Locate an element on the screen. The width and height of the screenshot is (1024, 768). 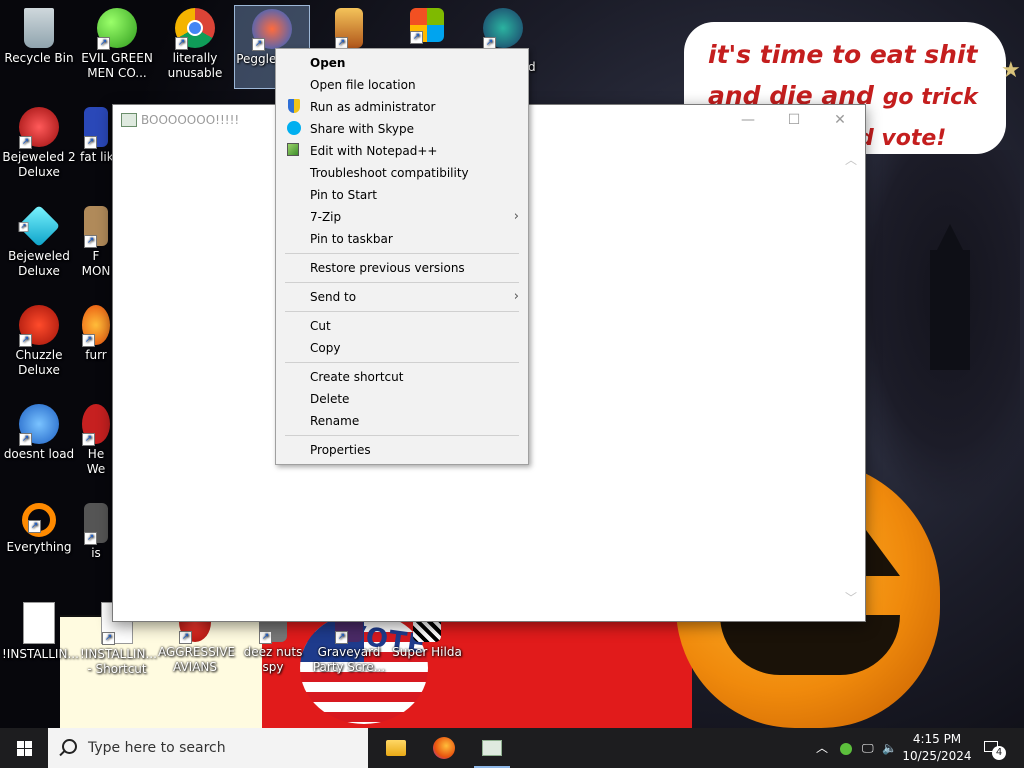
menu-item-troubleshoot-compatibility: Troubleshoot compatibility is located at coordinates (402, 173).